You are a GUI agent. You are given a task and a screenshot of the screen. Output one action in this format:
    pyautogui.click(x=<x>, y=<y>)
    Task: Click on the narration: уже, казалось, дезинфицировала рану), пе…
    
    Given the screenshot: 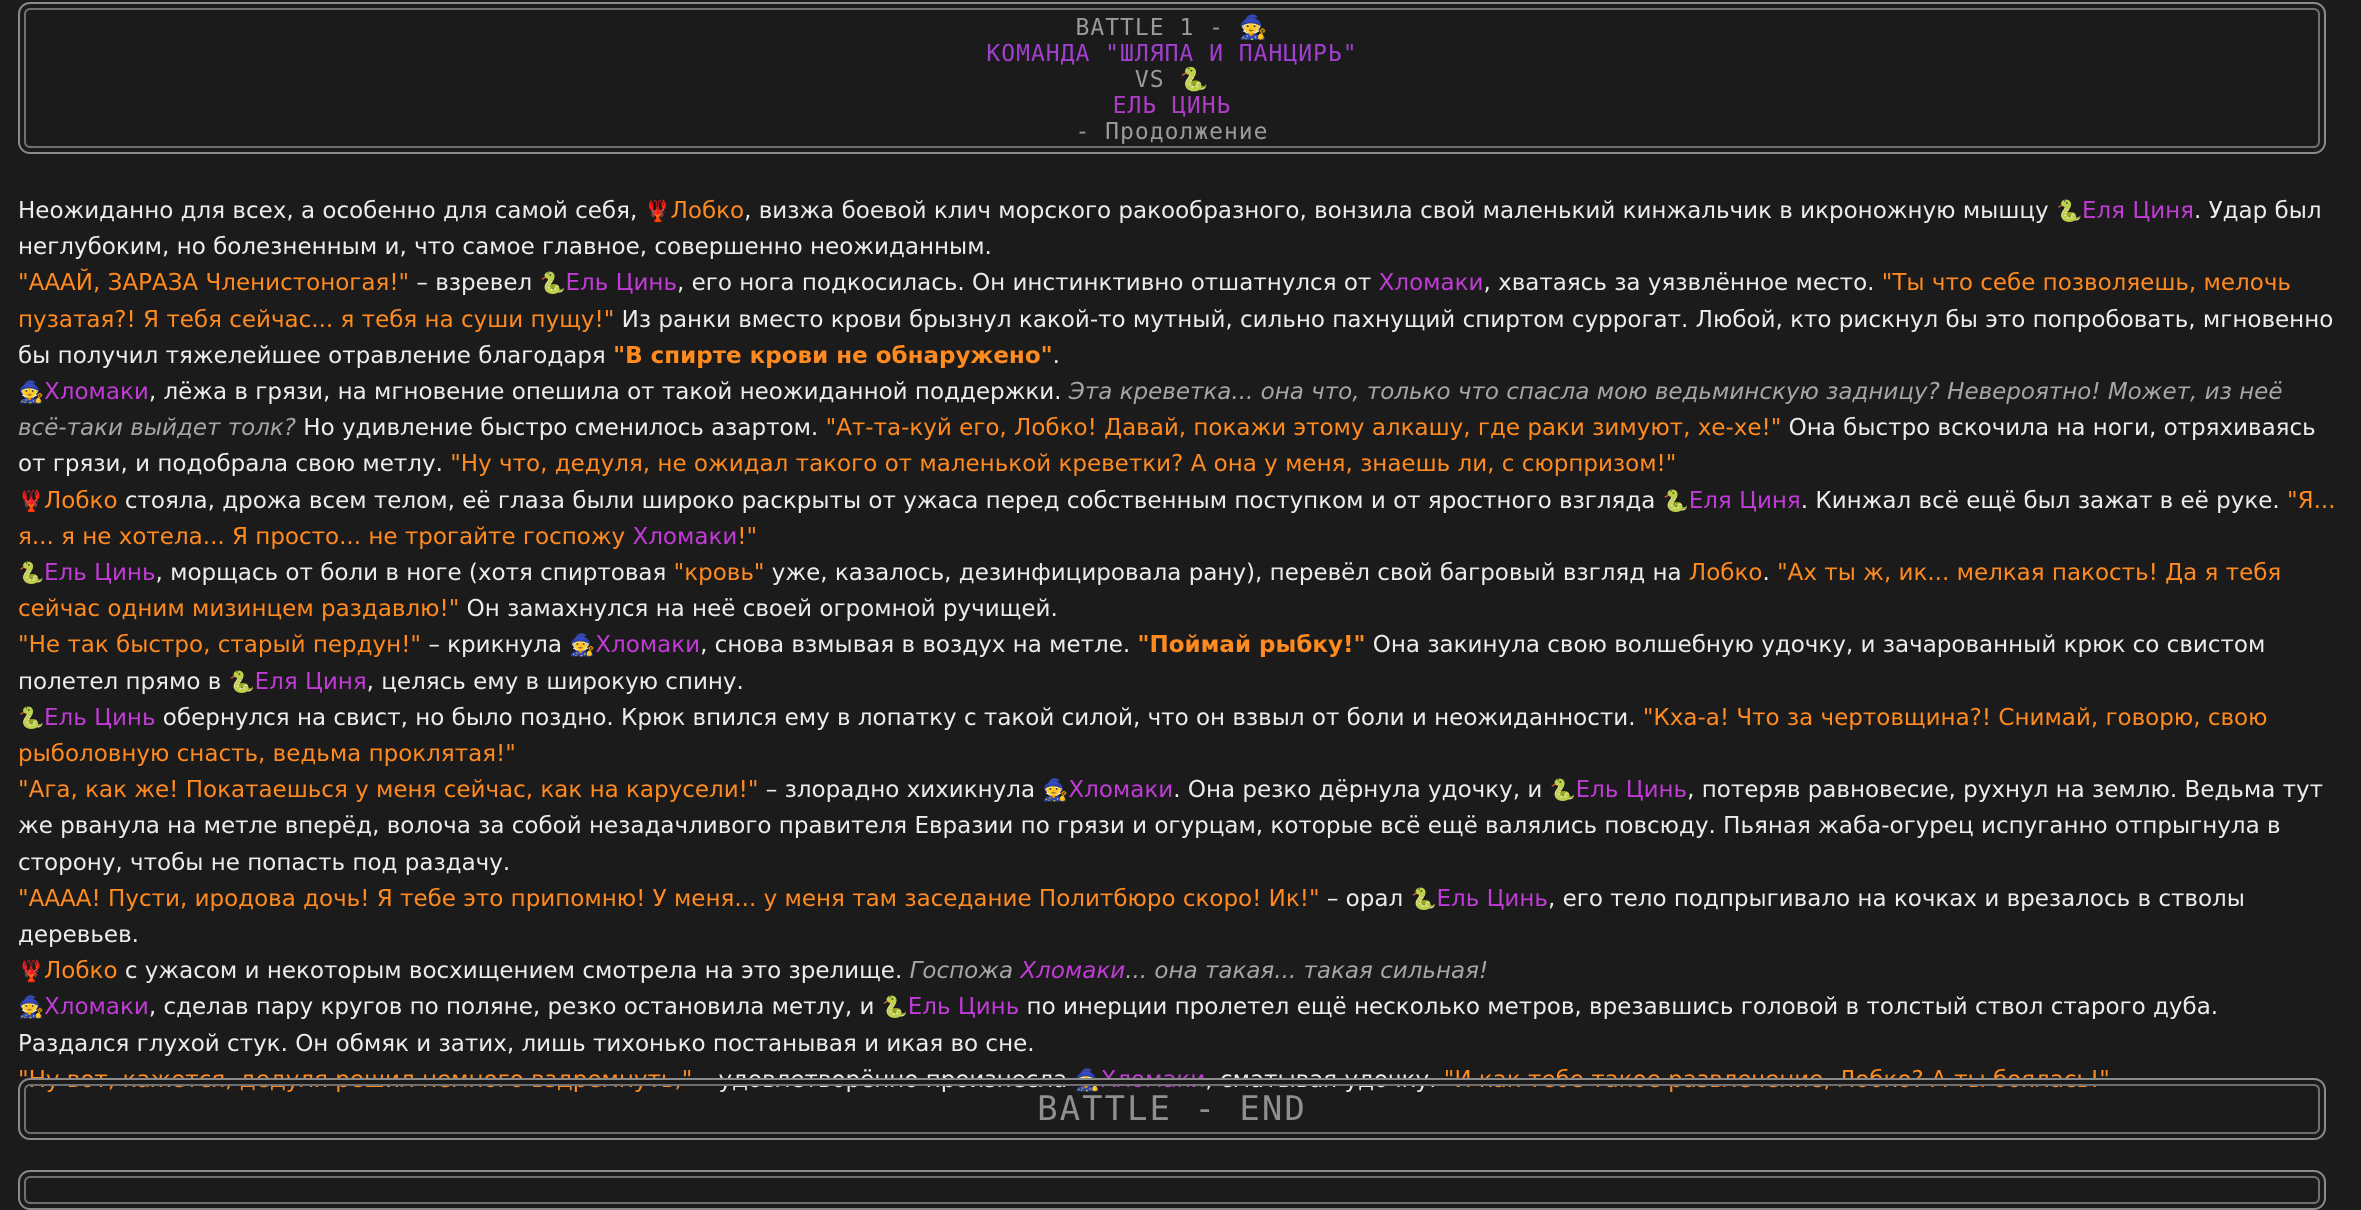 What is the action you would take?
    pyautogui.click(x=1226, y=573)
    